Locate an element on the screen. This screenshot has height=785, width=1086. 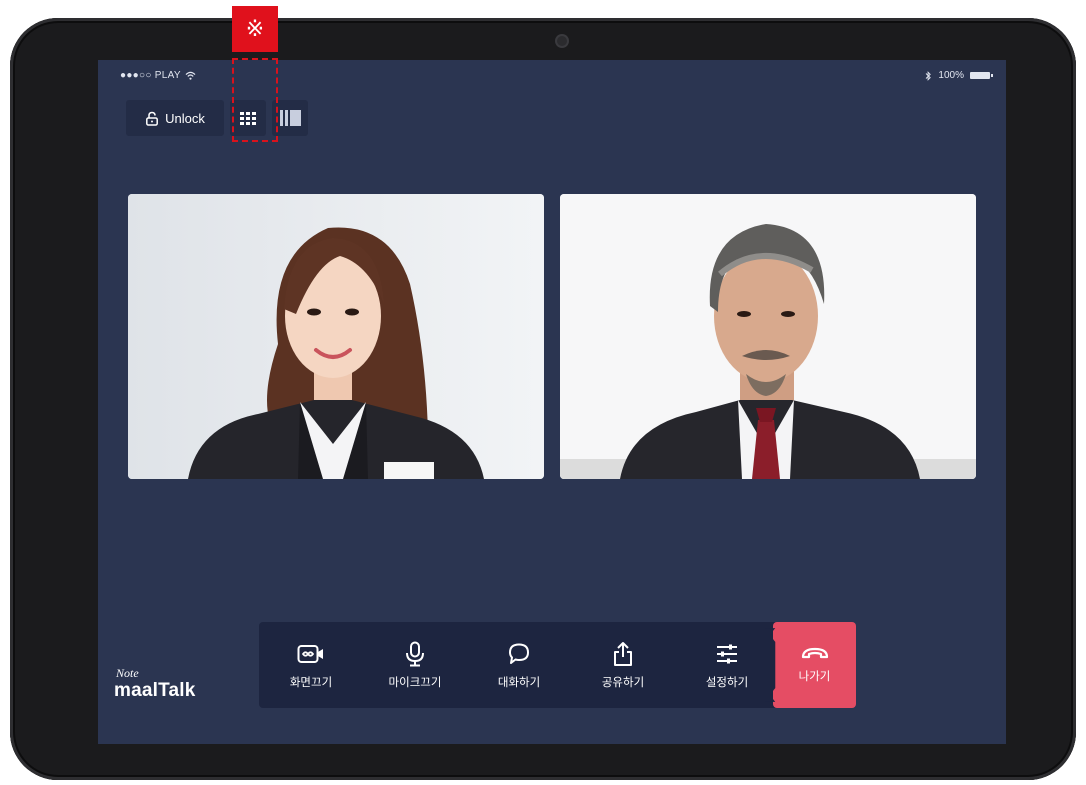
participant-video-woman is located at coordinates (336, 336).